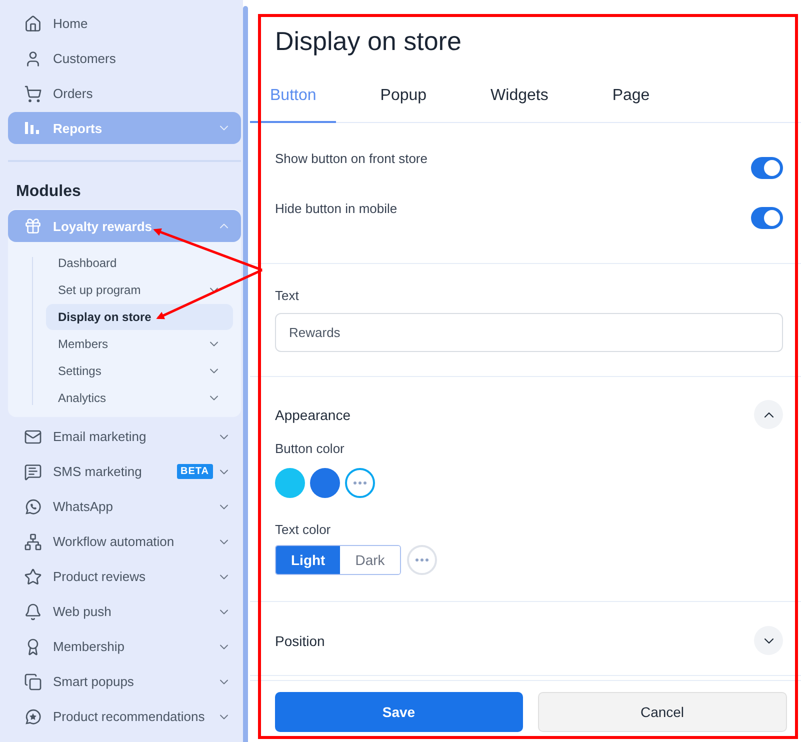 The image size is (801, 742). Describe the element at coordinates (124, 436) in the screenshot. I see `nav-item: Email marketing` at that location.